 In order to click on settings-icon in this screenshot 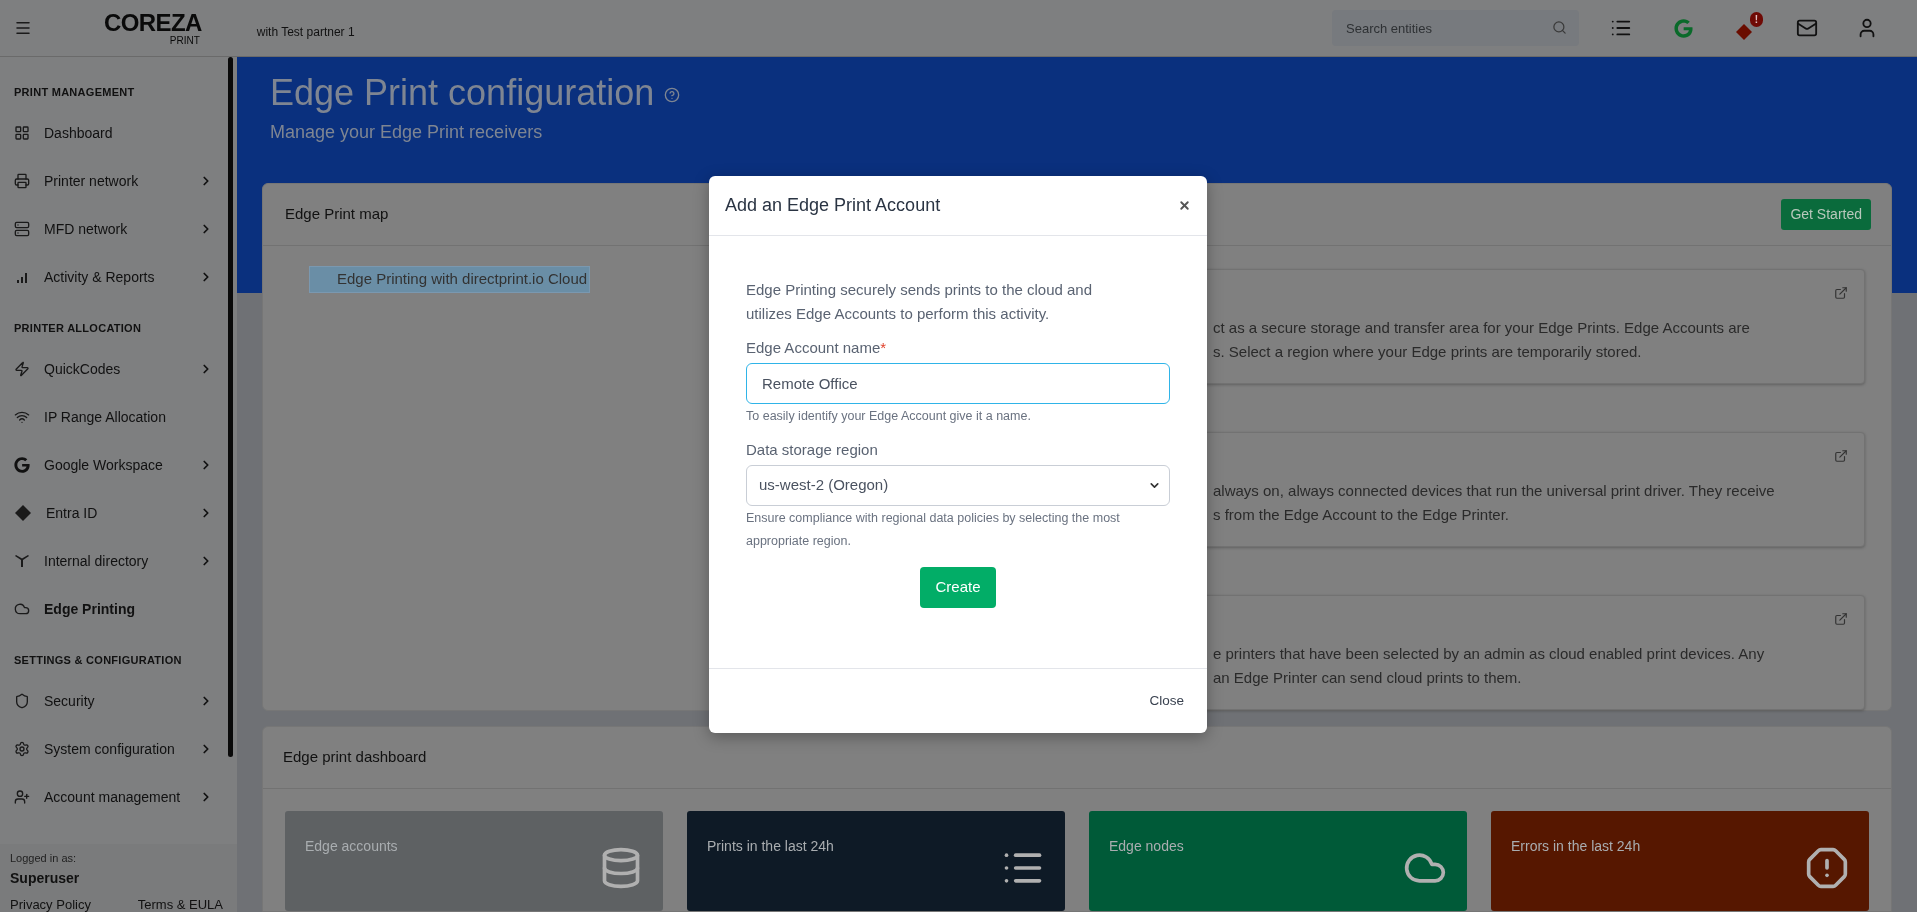, I will do `click(22, 749)`.